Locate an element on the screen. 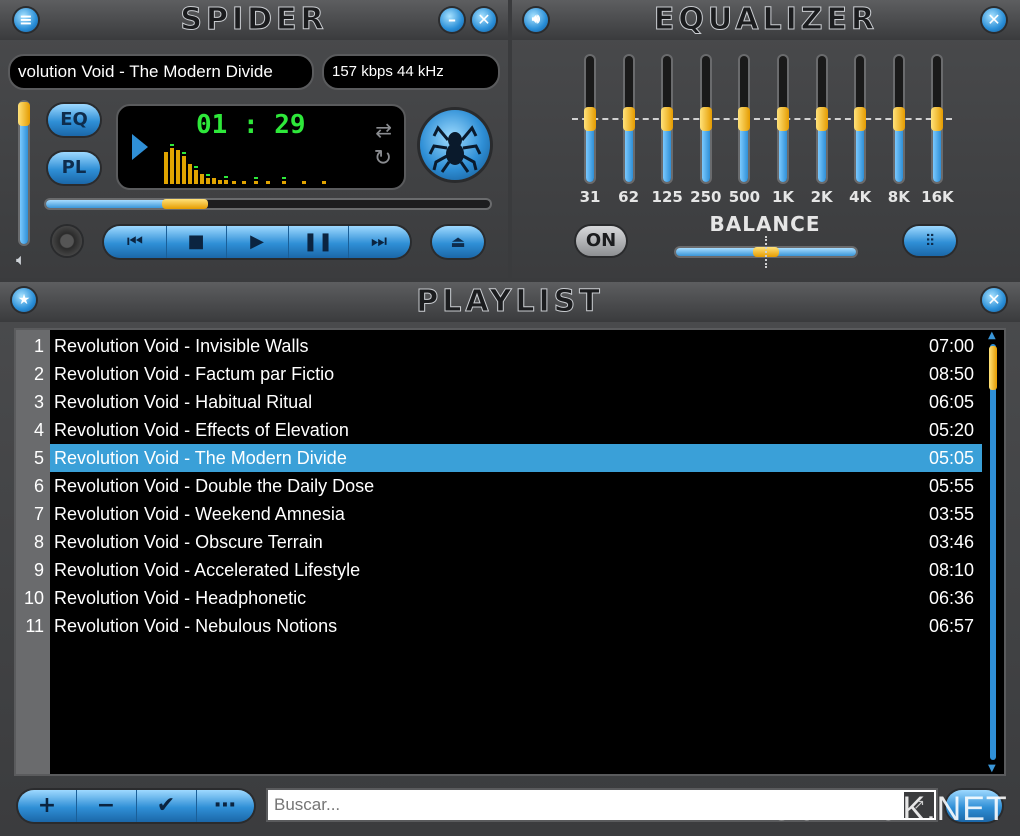 The height and width of the screenshot is (836, 1020). select-button: ✔ is located at coordinates (166, 806).